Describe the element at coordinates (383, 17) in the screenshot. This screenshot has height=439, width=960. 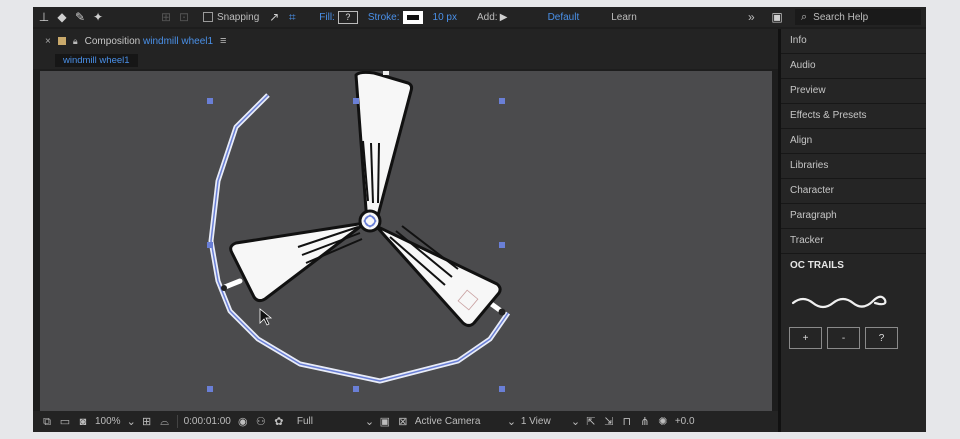
I see `stroke-label: Stroke:` at that location.